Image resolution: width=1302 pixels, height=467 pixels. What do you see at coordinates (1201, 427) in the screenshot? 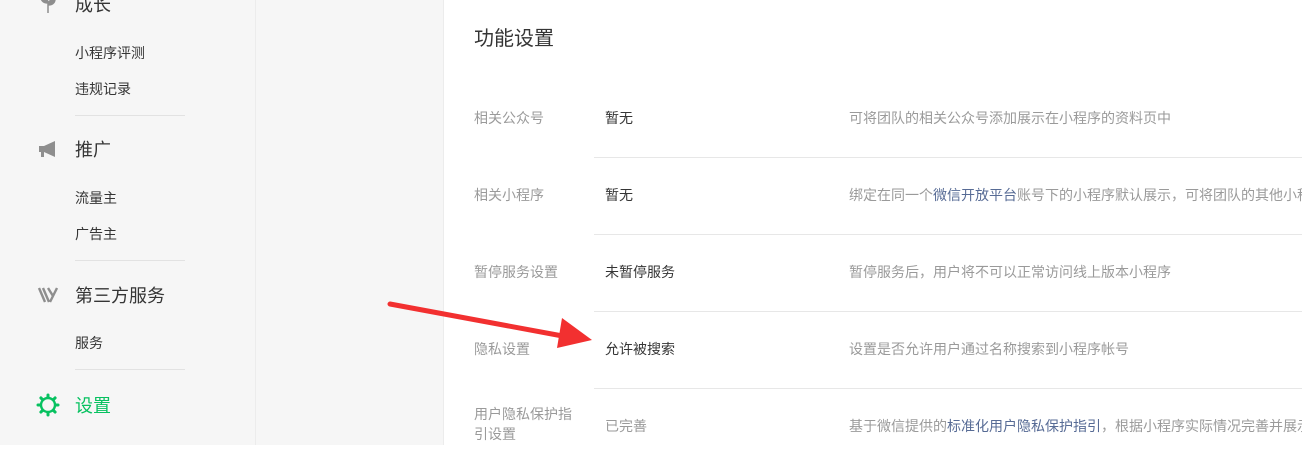
I see `desc-text: ，根据小程序实际情况完善并展示` at bounding box center [1201, 427].